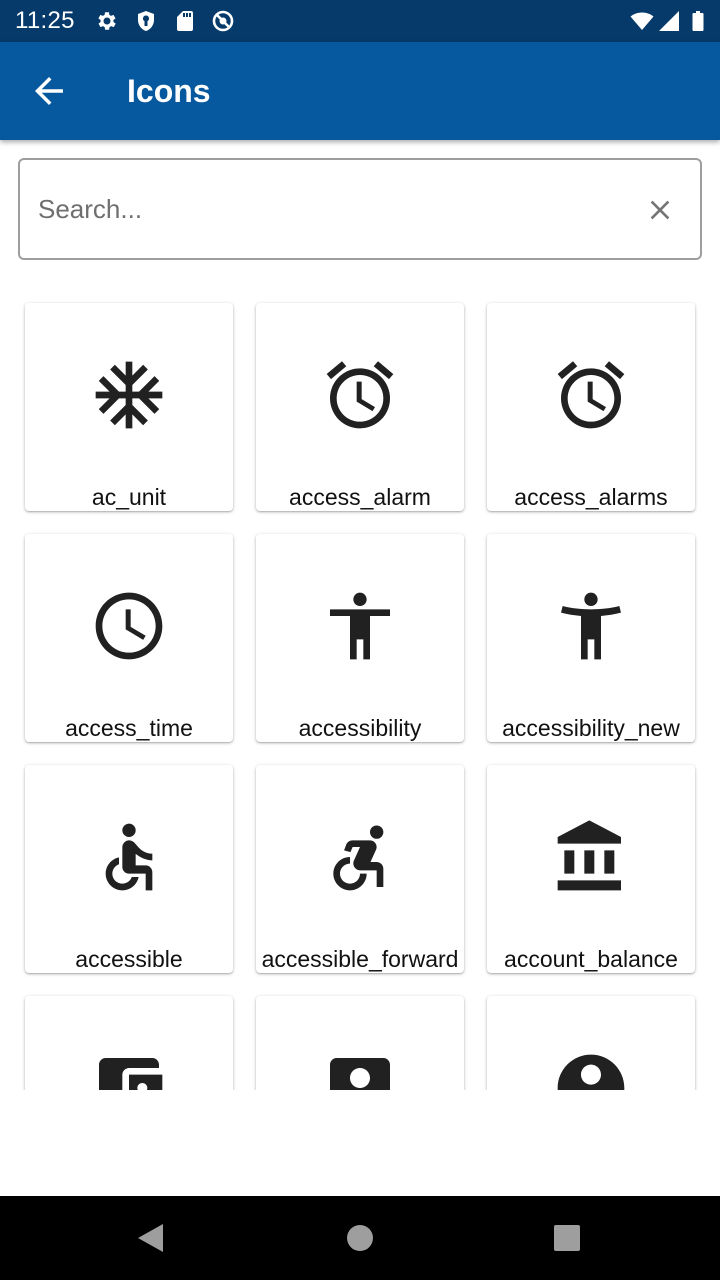  What do you see at coordinates (360, 1069) in the screenshot?
I see `account-box-icon` at bounding box center [360, 1069].